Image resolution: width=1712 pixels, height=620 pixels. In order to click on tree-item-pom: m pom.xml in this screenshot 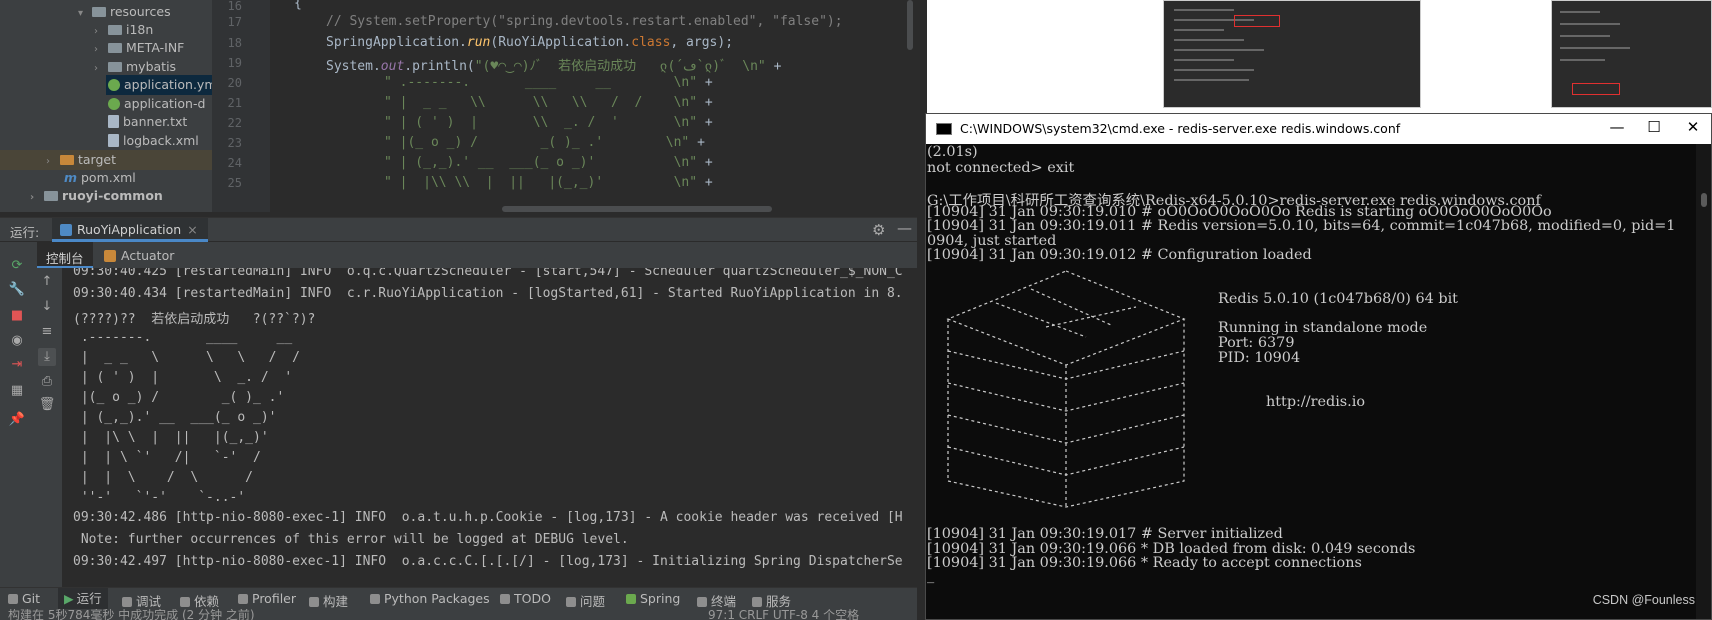, I will do `click(99, 178)`.